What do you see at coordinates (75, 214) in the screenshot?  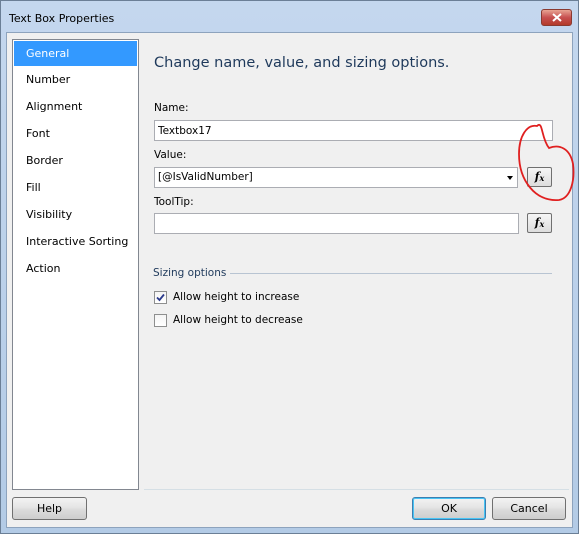 I see `nav-item-visibility: Visibility` at bounding box center [75, 214].